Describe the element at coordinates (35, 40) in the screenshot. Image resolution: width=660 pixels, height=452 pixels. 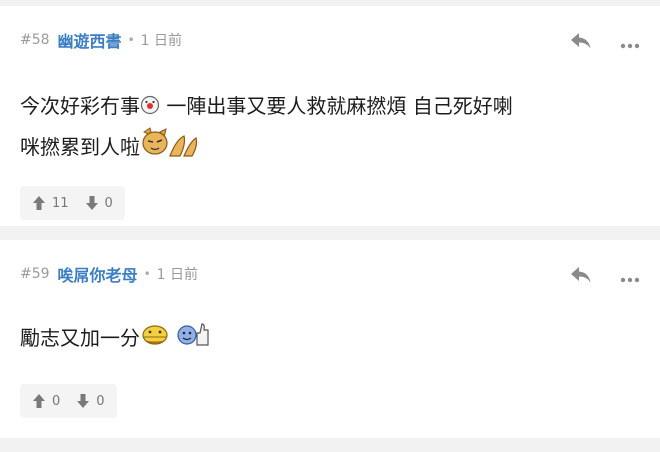
I see `post-number: #58` at that location.